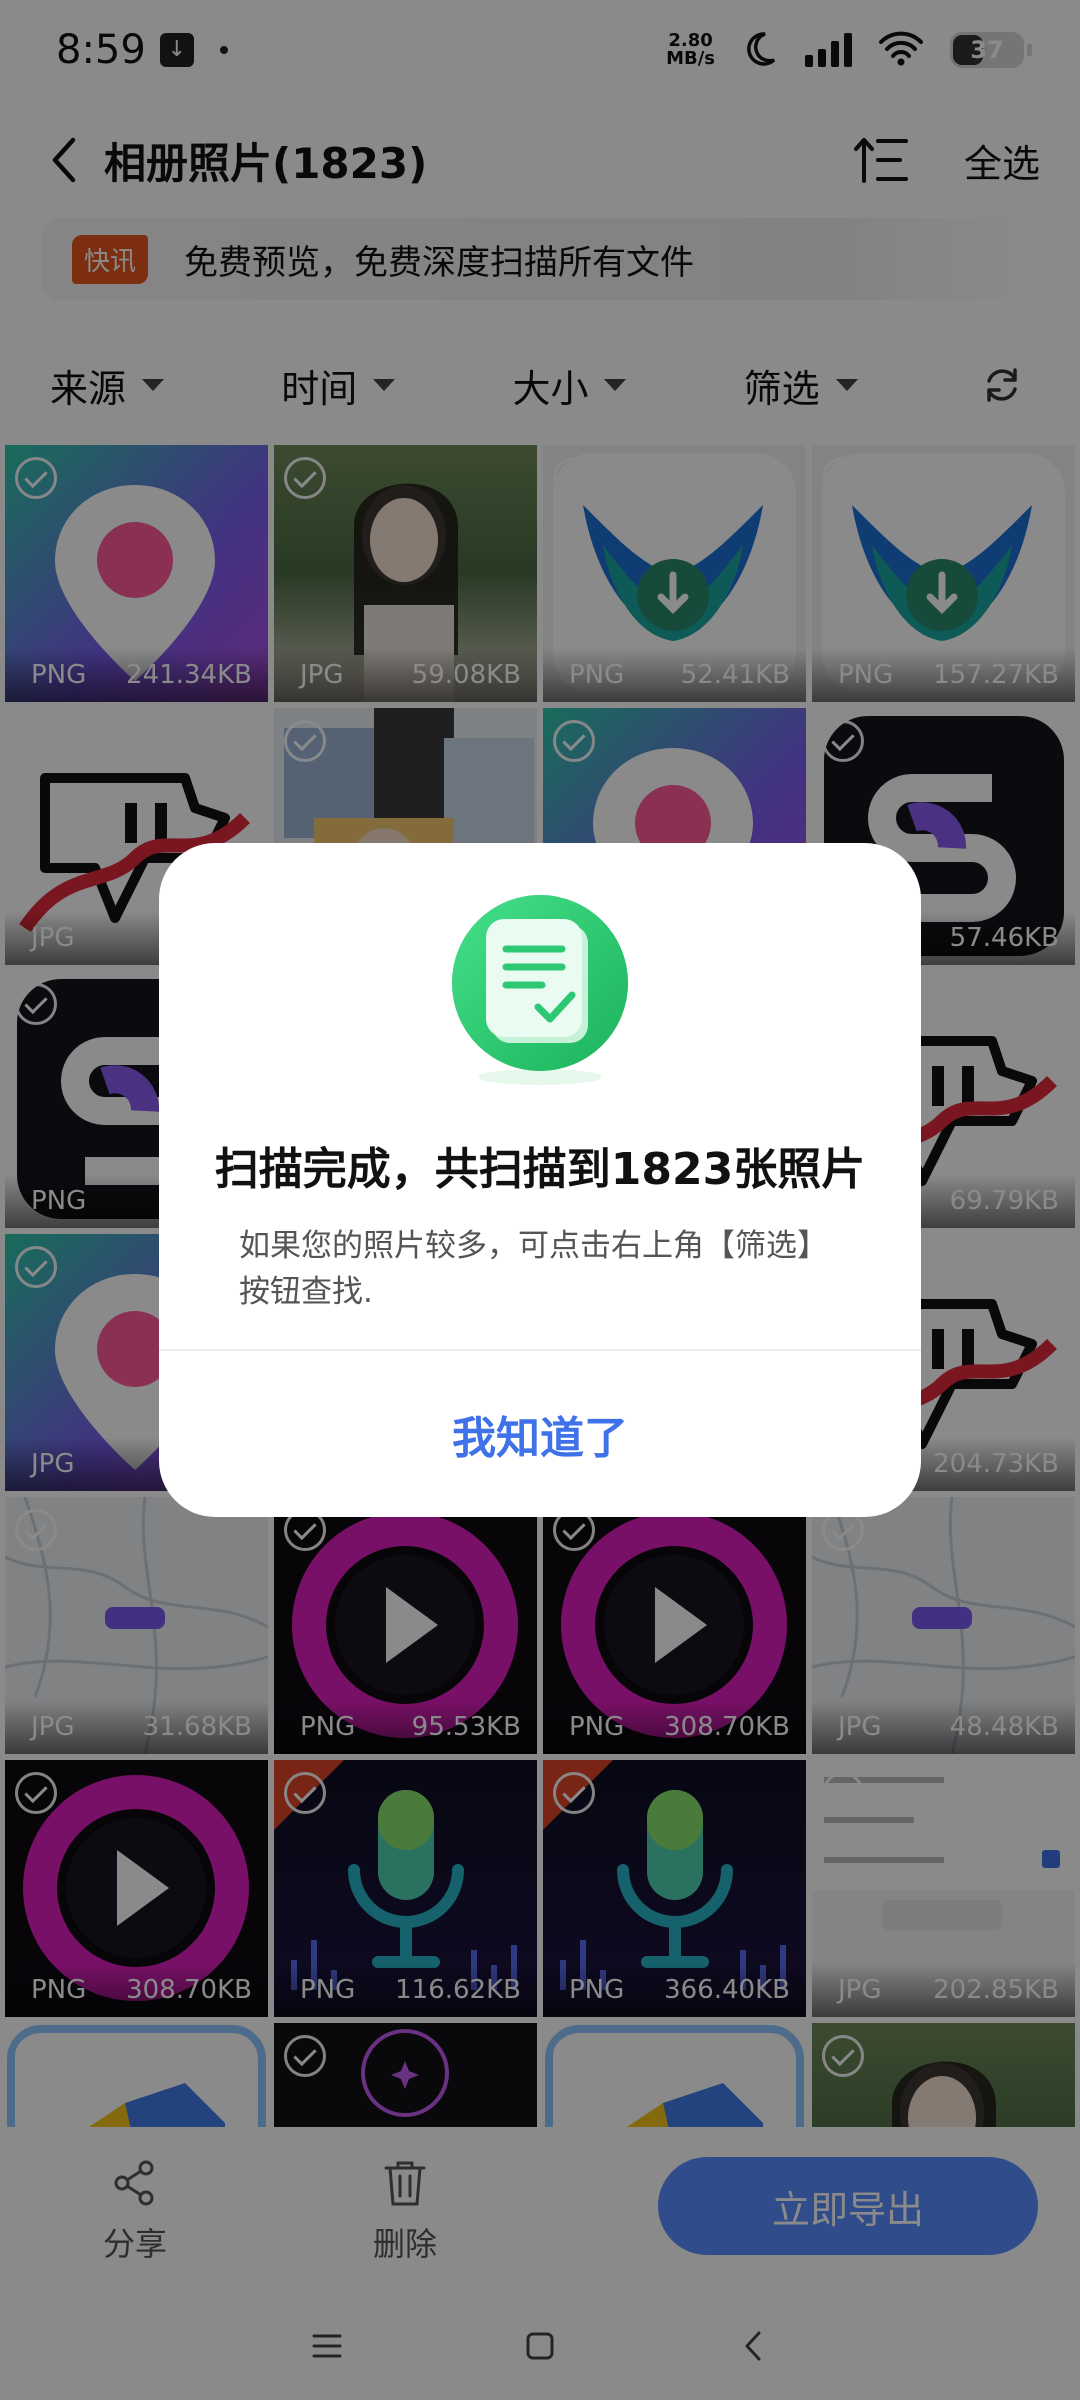  What do you see at coordinates (540, 995) in the screenshot?
I see `document-check-icon` at bounding box center [540, 995].